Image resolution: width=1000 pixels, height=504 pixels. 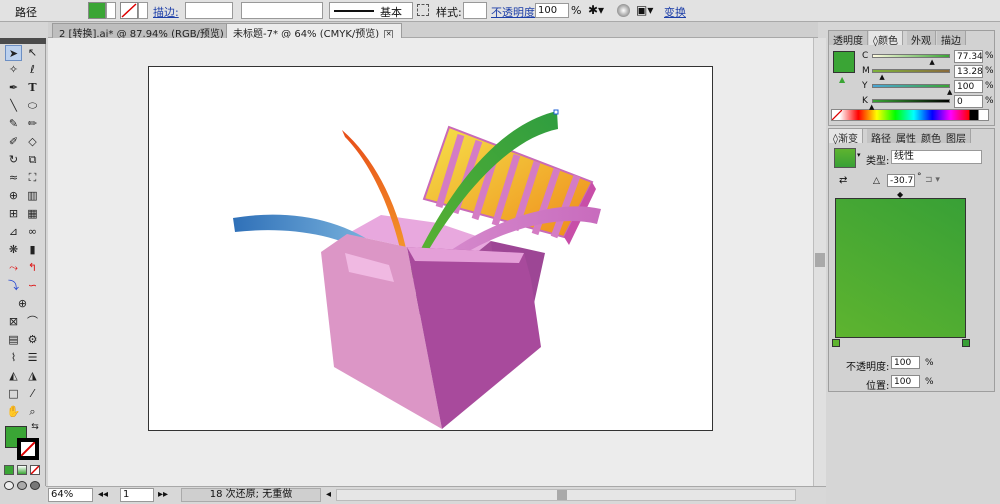 What do you see at coordinates (819, 262) in the screenshot?
I see `vertical-scrollbar` at bounding box center [819, 262].